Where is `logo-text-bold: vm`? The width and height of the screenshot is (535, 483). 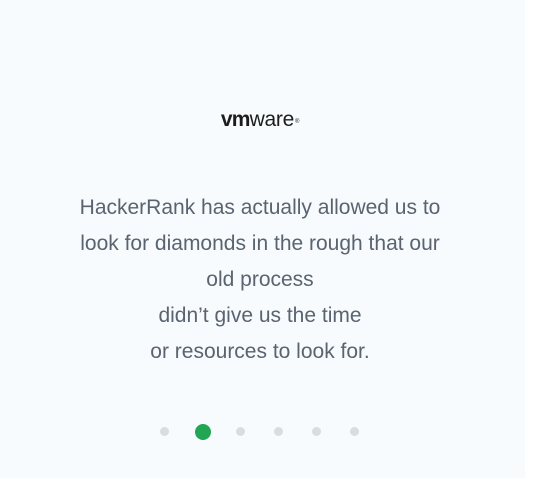
logo-text-bold: vm is located at coordinates (235, 119).